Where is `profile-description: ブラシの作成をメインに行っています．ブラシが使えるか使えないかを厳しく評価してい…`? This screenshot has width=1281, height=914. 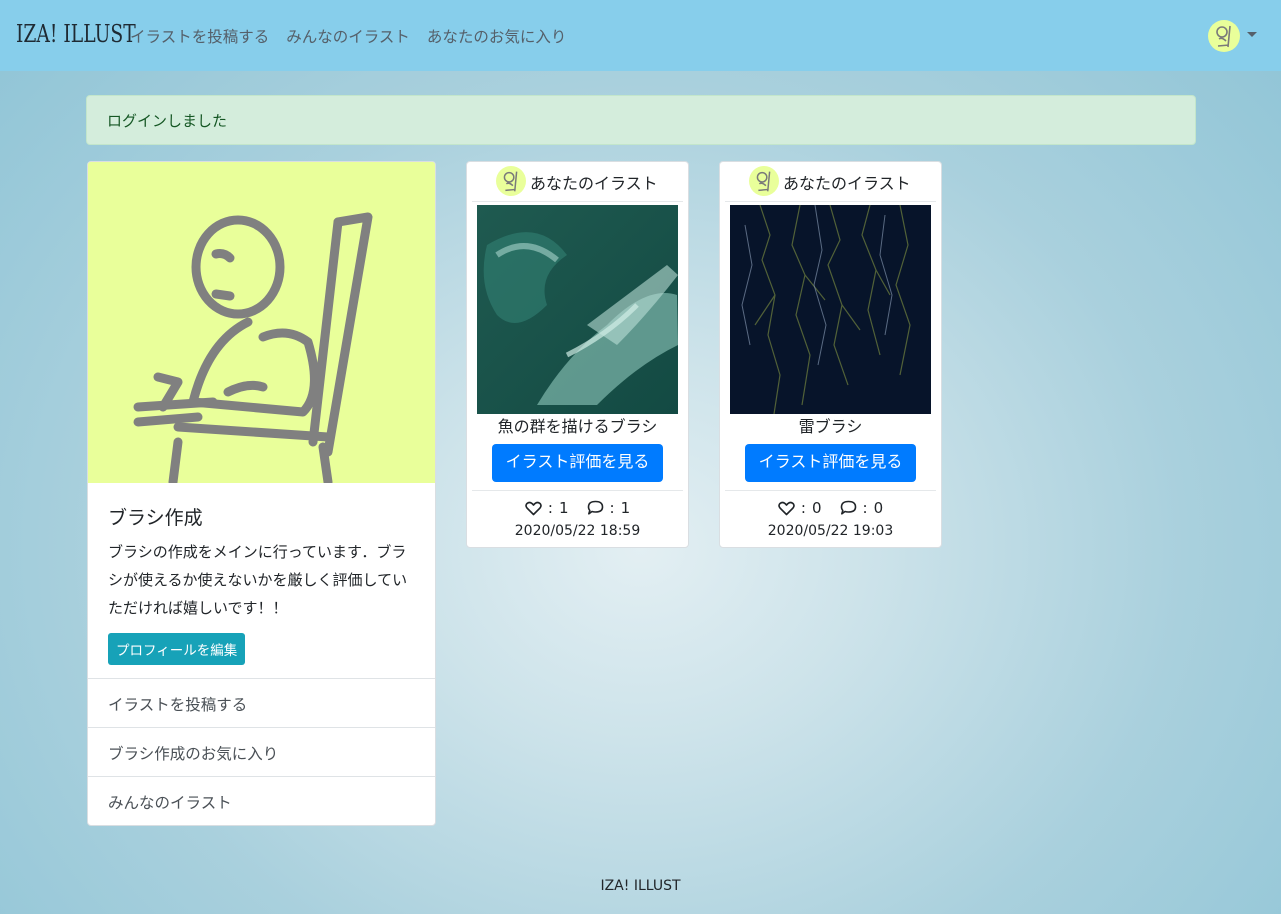 profile-description: ブラシの作成をメインに行っています．ブラシが使えるか使えないかを厳しく評価してい… is located at coordinates (258, 580).